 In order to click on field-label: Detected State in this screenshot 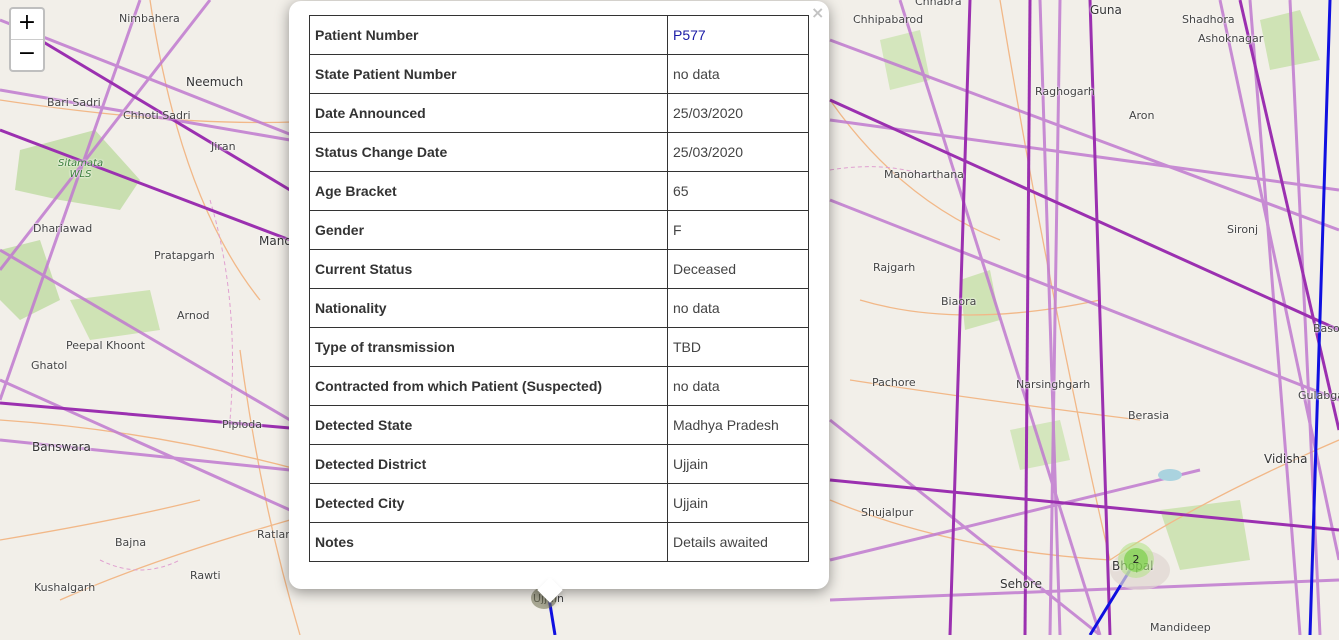, I will do `click(488, 425)`.